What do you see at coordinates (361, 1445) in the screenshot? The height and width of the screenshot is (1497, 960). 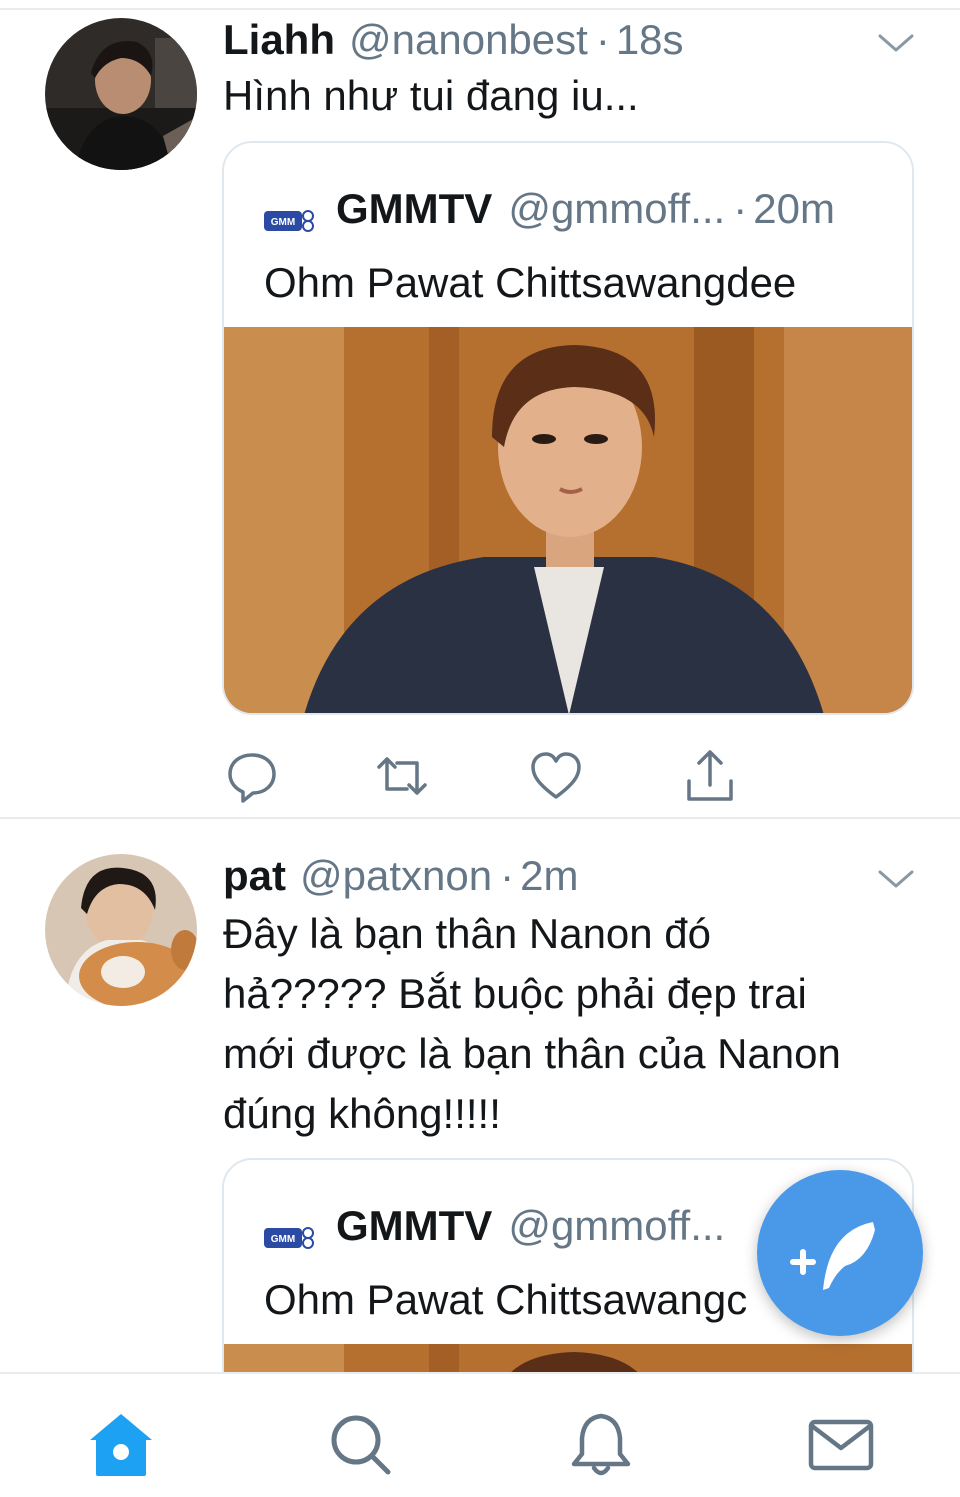 I see `search-icon` at bounding box center [361, 1445].